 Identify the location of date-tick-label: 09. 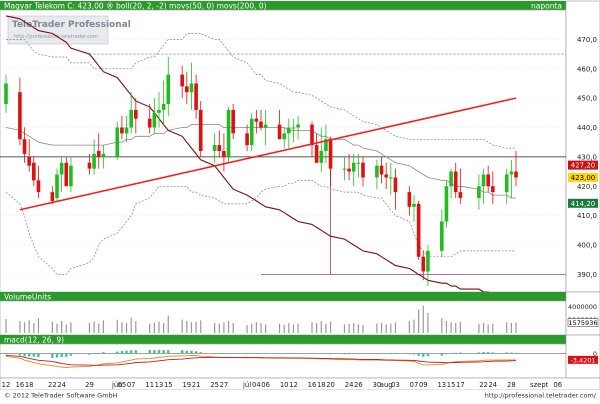
(423, 385).